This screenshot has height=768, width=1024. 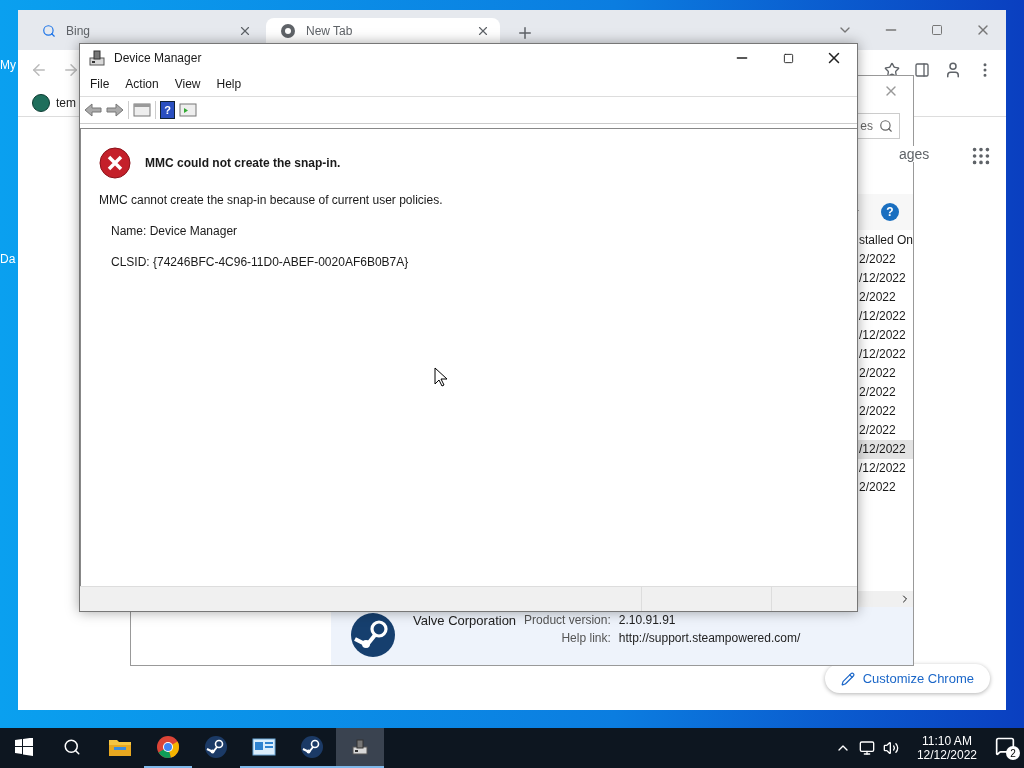 I want to click on taskbar-app, so click(x=360, y=748).